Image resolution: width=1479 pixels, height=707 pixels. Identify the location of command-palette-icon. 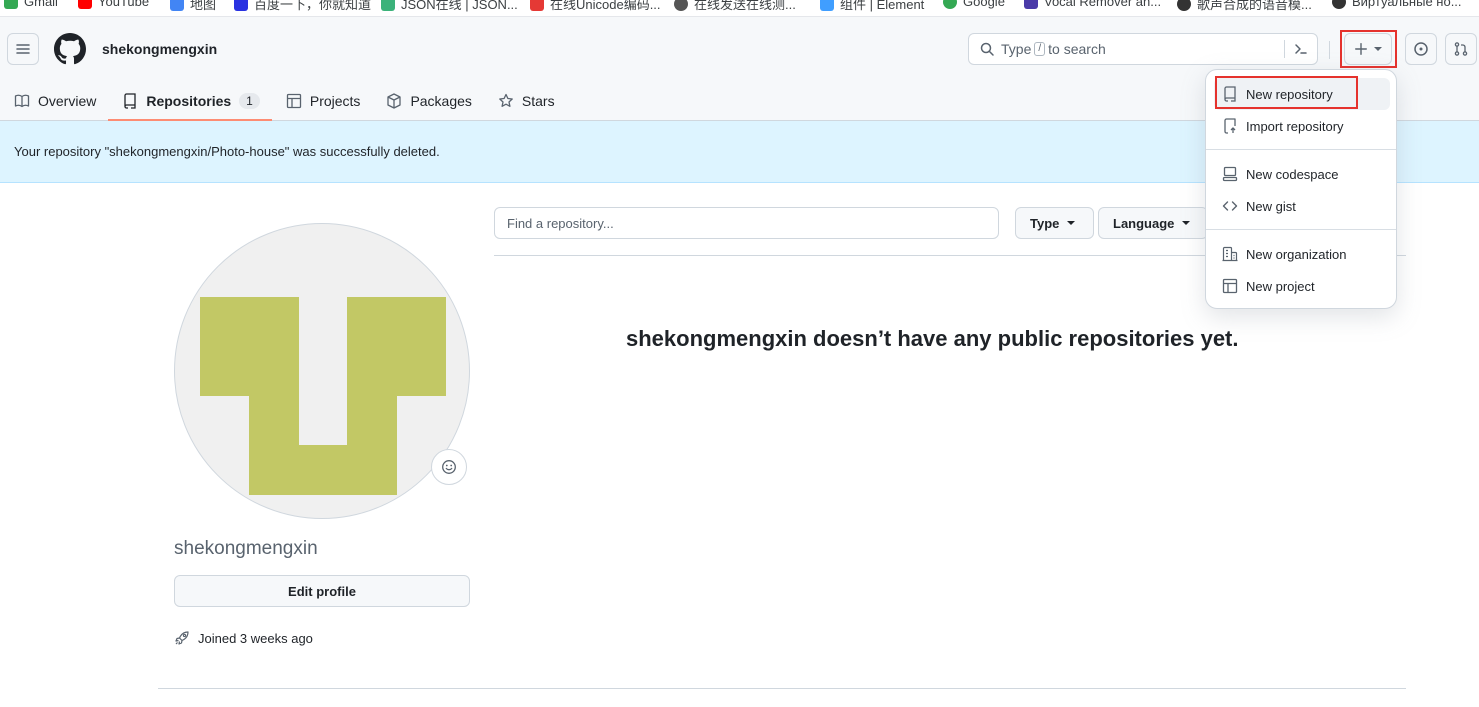
(1301, 49).